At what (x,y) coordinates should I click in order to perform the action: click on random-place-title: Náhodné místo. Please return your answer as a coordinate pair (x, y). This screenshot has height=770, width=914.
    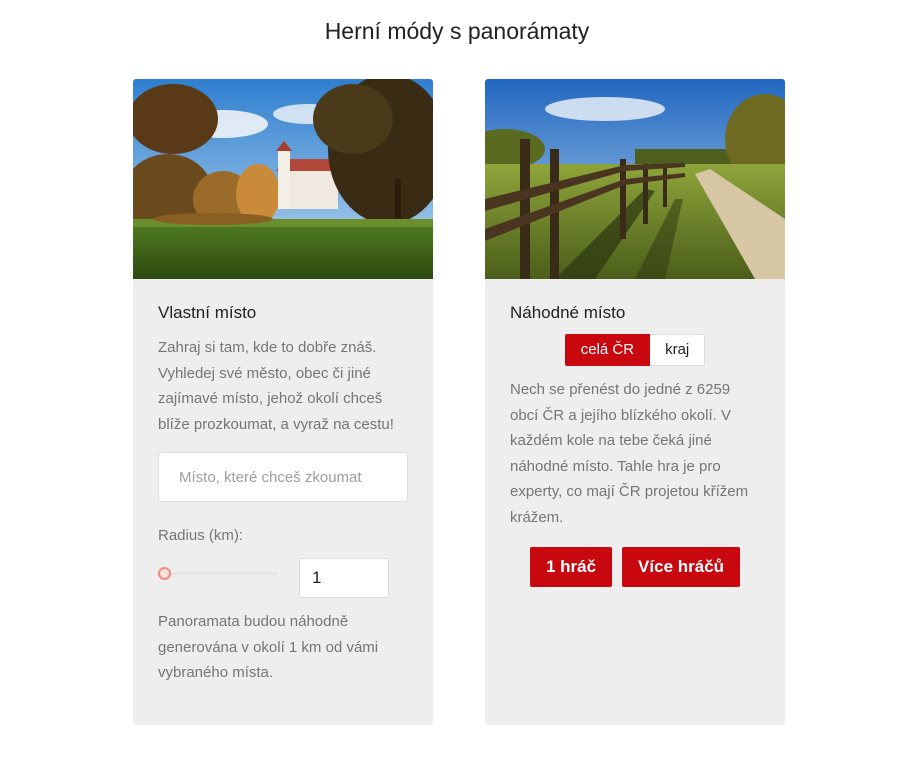
    Looking at the image, I should click on (568, 312).